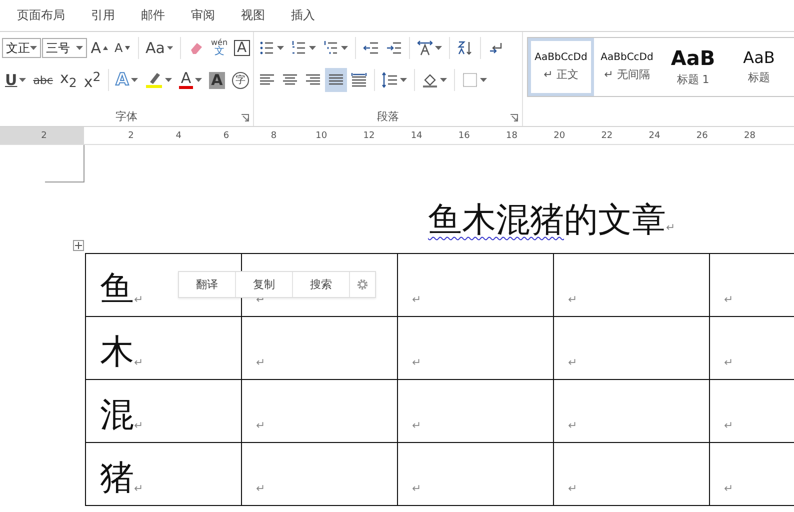  I want to click on font-format-button: x$_{2}$, so click(68, 80).